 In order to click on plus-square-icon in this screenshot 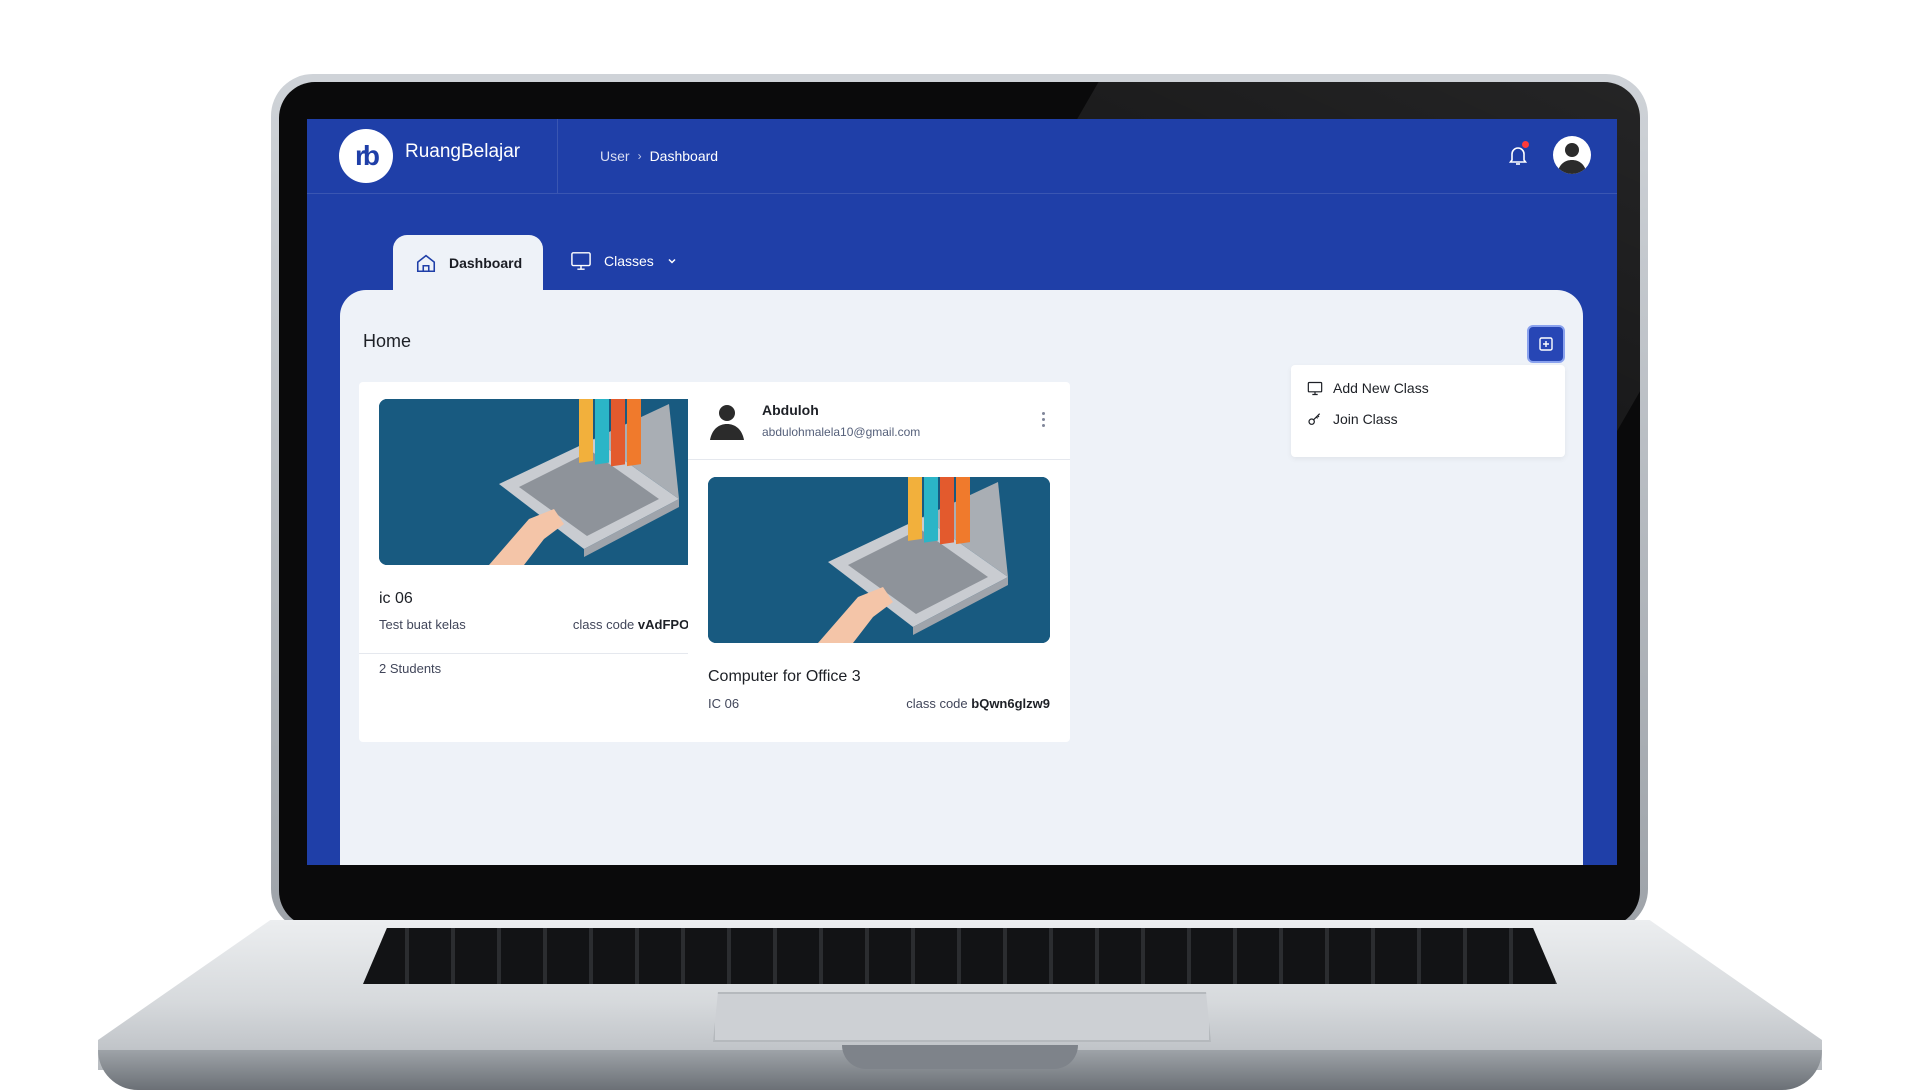, I will do `click(1546, 344)`.